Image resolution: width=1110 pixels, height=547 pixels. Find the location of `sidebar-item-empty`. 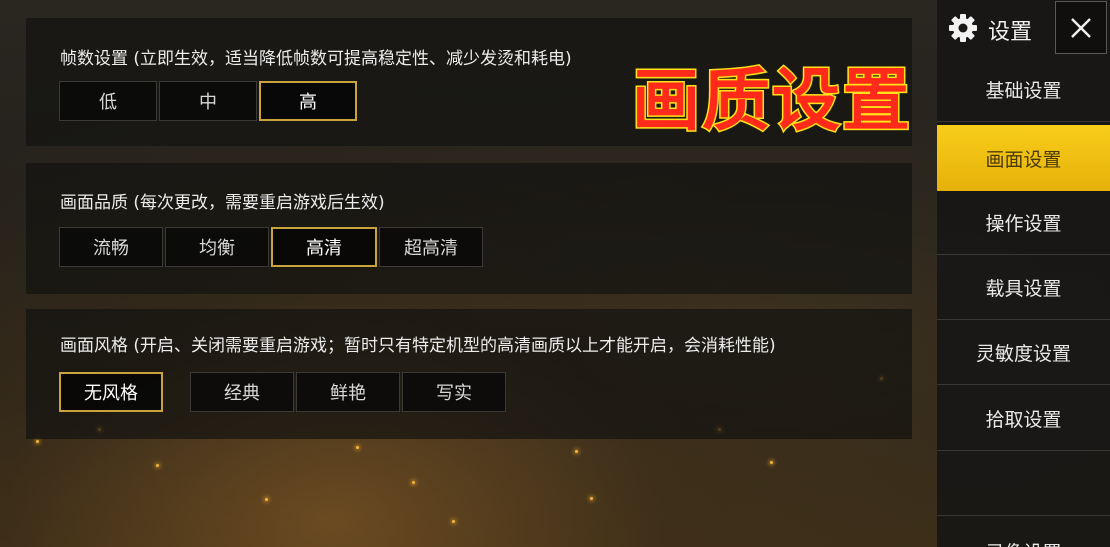

sidebar-item-empty is located at coordinates (1023, 484).